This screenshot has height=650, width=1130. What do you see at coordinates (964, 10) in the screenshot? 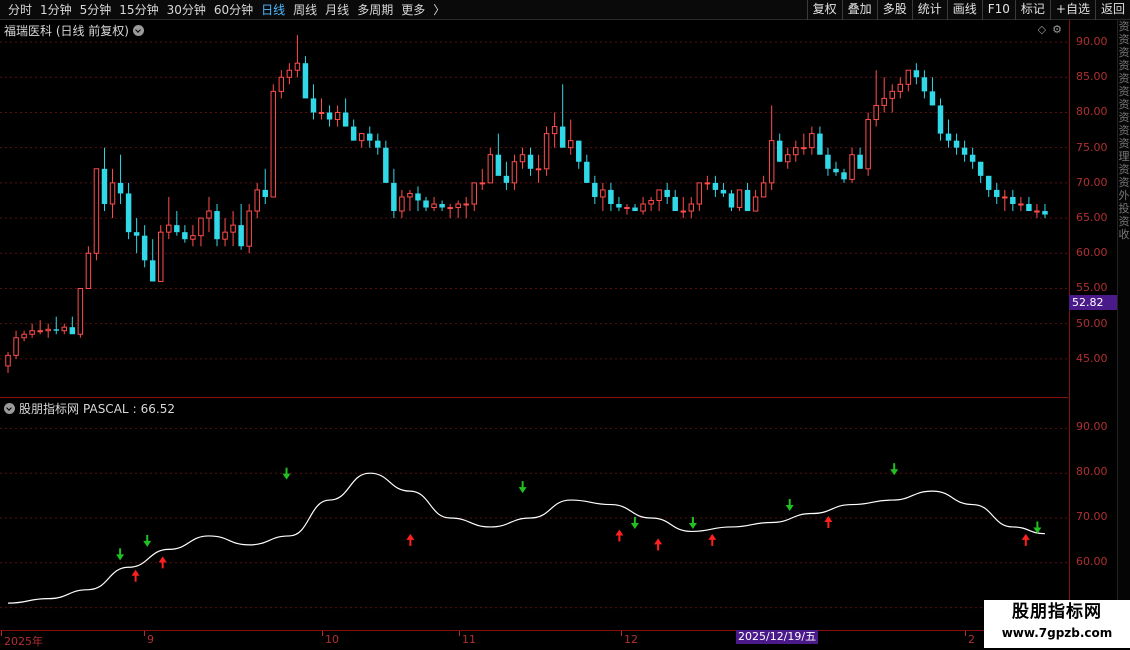
I see `tool-button-4: 画线` at bounding box center [964, 10].